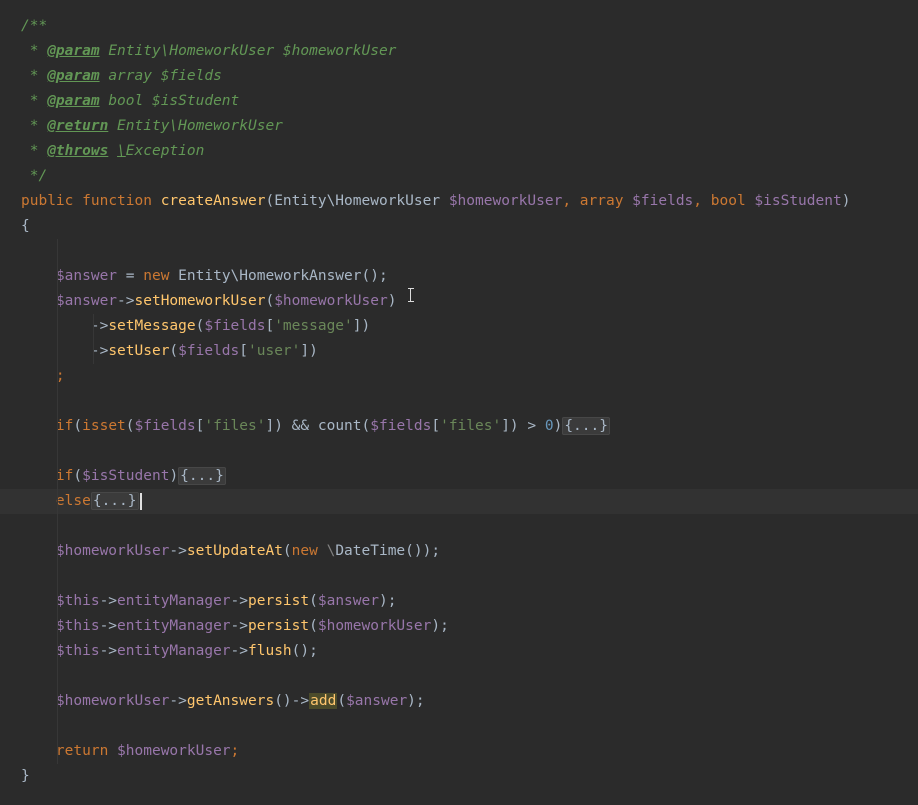 The image size is (918, 805). Describe the element at coordinates (471, 426) in the screenshot. I see `string: 'files'` at that location.